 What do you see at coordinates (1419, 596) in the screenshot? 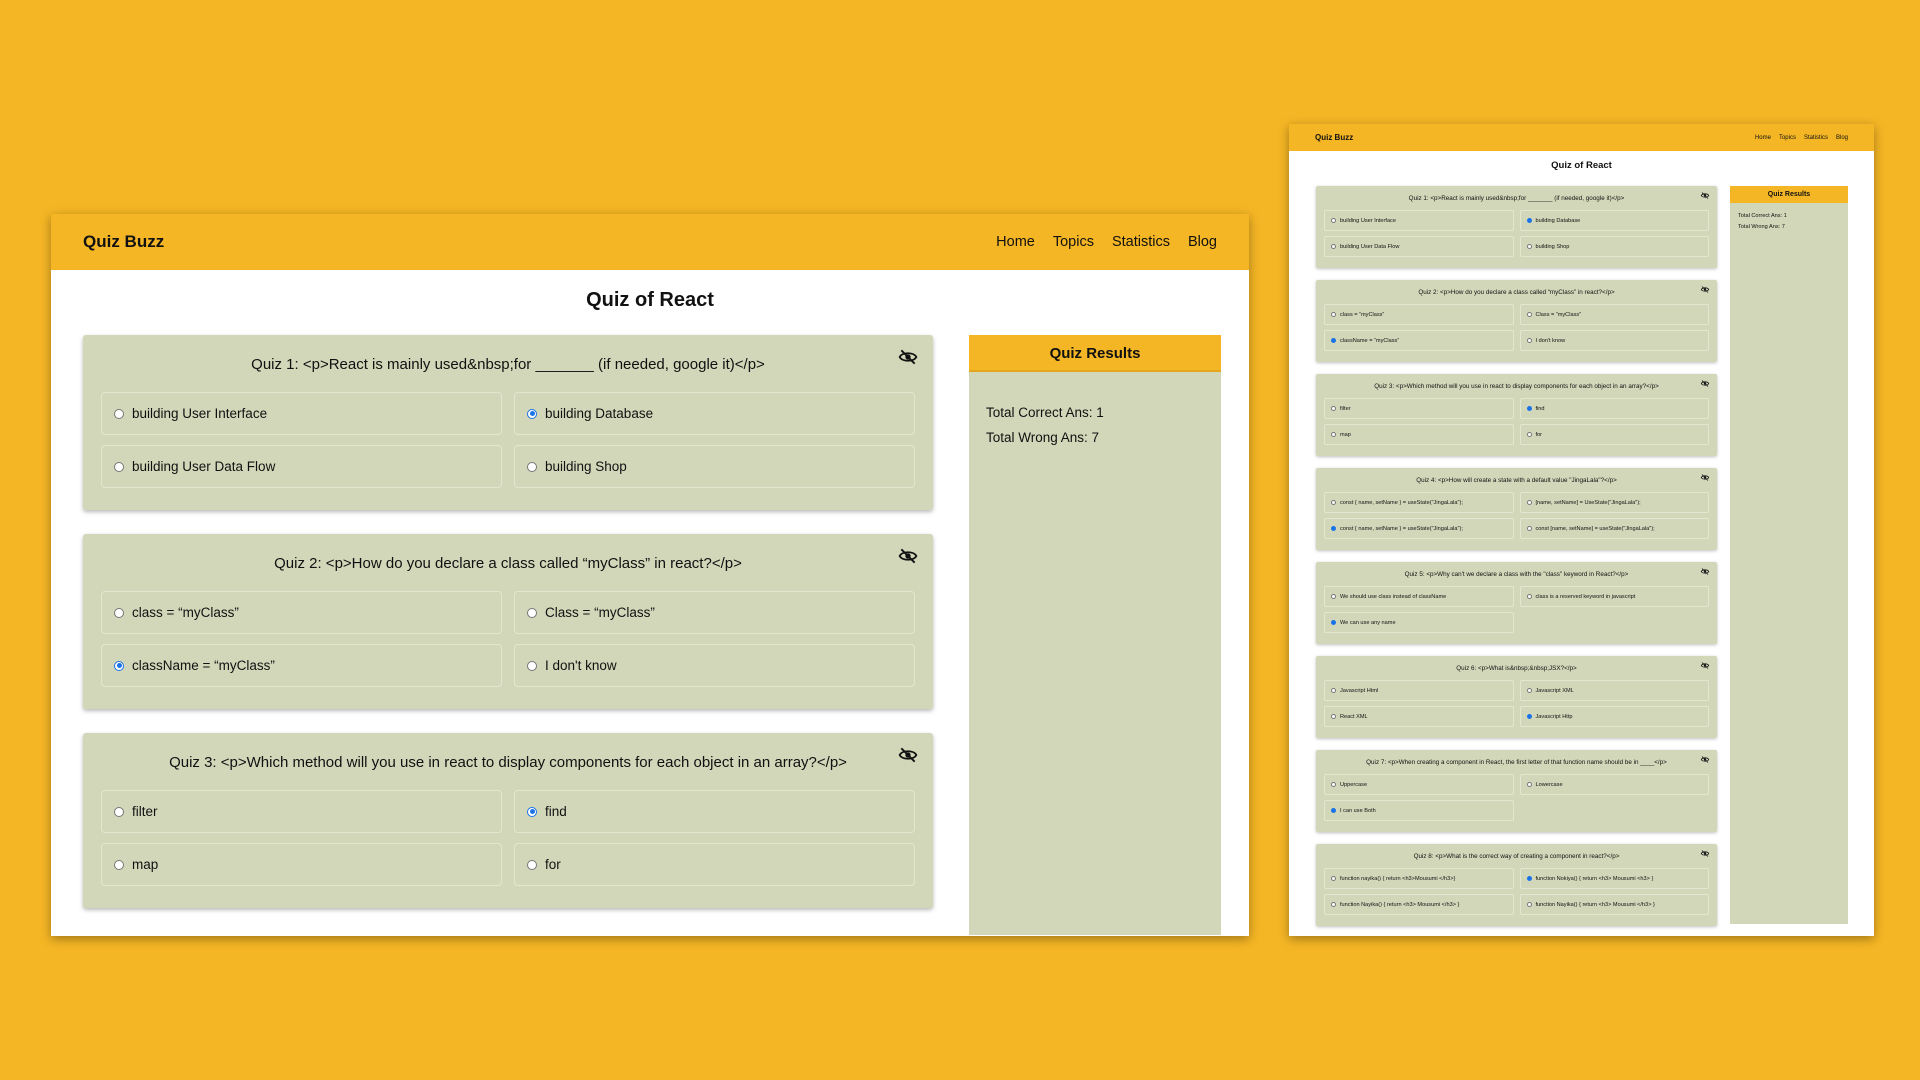
I see `quiz-option: We should use class instead of className` at bounding box center [1419, 596].